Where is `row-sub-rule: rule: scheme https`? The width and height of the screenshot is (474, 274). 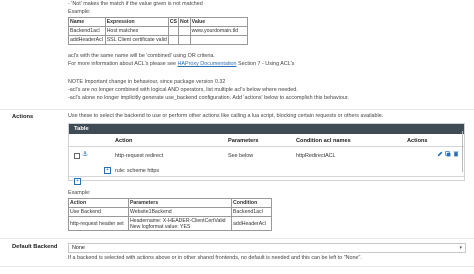
row-sub-rule: rule: scheme https is located at coordinates (137, 171).